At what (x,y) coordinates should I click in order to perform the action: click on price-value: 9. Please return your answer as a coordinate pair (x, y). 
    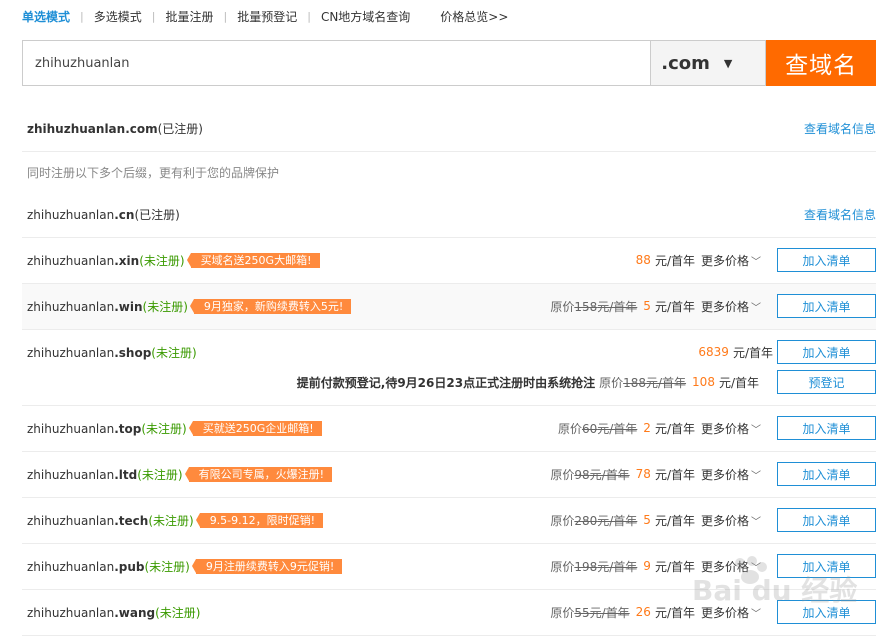
    Looking at the image, I should click on (647, 566).